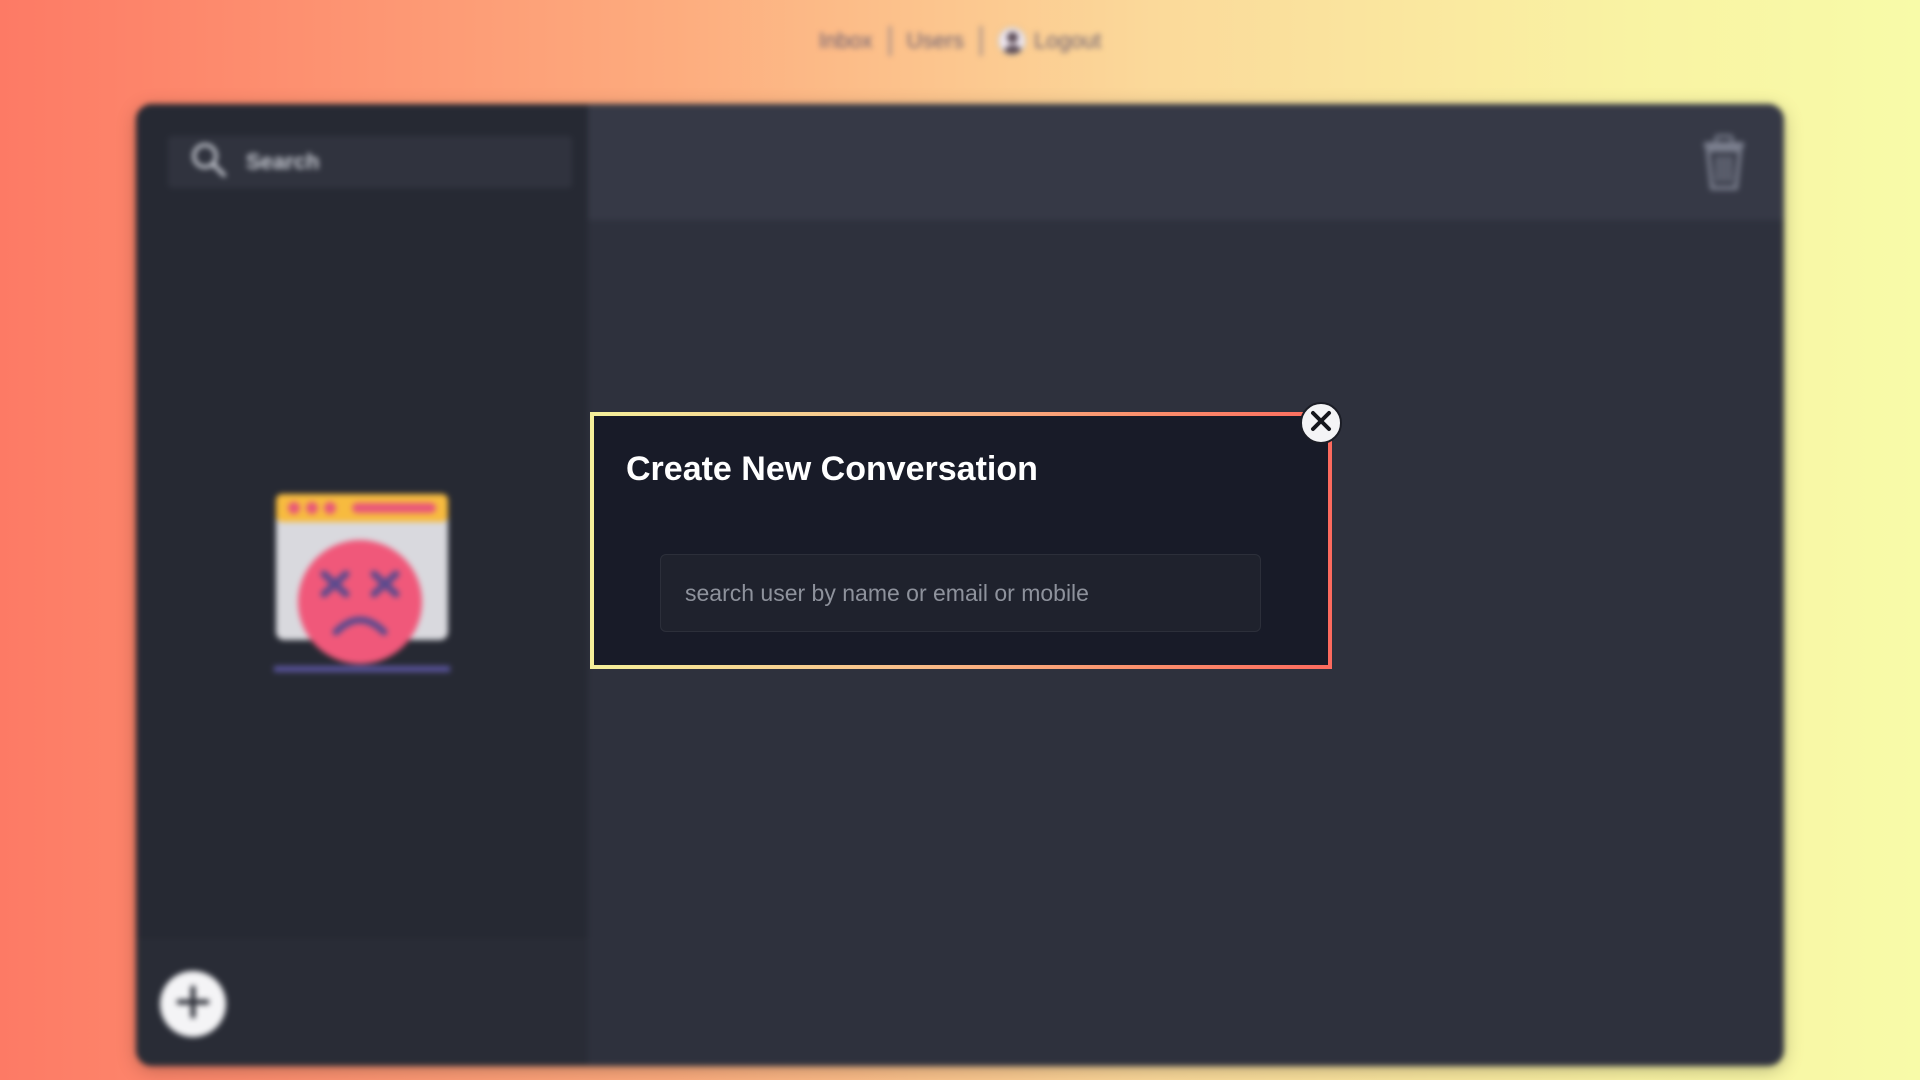 The image size is (1920, 1080). I want to click on modal-title: Create New Conversation, so click(832, 469).